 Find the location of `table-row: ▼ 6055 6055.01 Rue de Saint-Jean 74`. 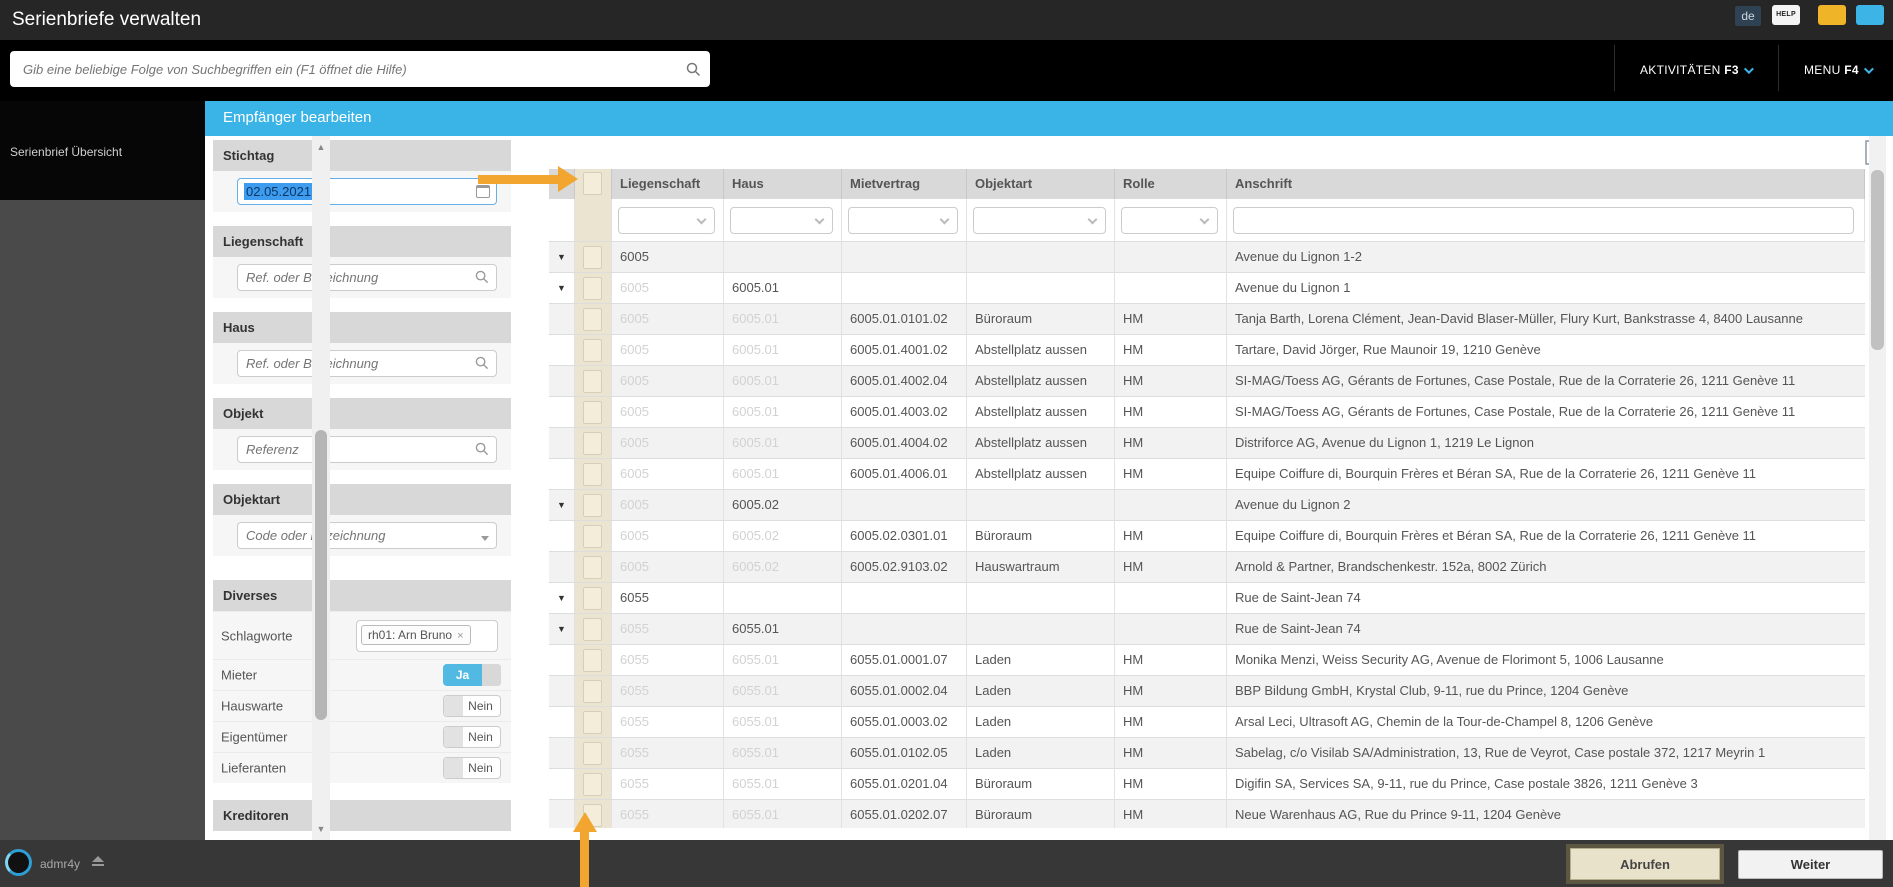

table-row: ▼ 6055 6055.01 Rue de Saint-Jean 74 is located at coordinates (1207, 629).